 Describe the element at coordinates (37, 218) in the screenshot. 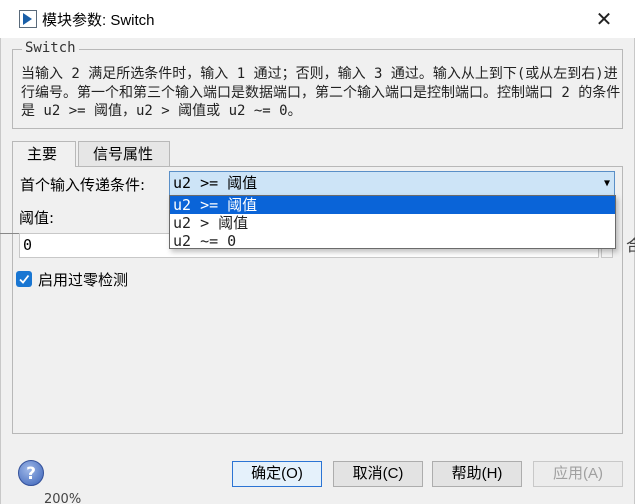

I see `threshold-label: 阈值:` at that location.